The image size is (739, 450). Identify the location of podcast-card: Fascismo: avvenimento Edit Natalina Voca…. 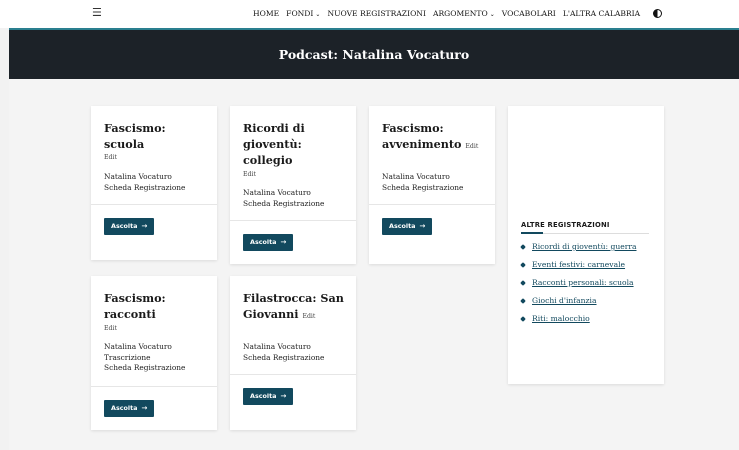
(432, 185).